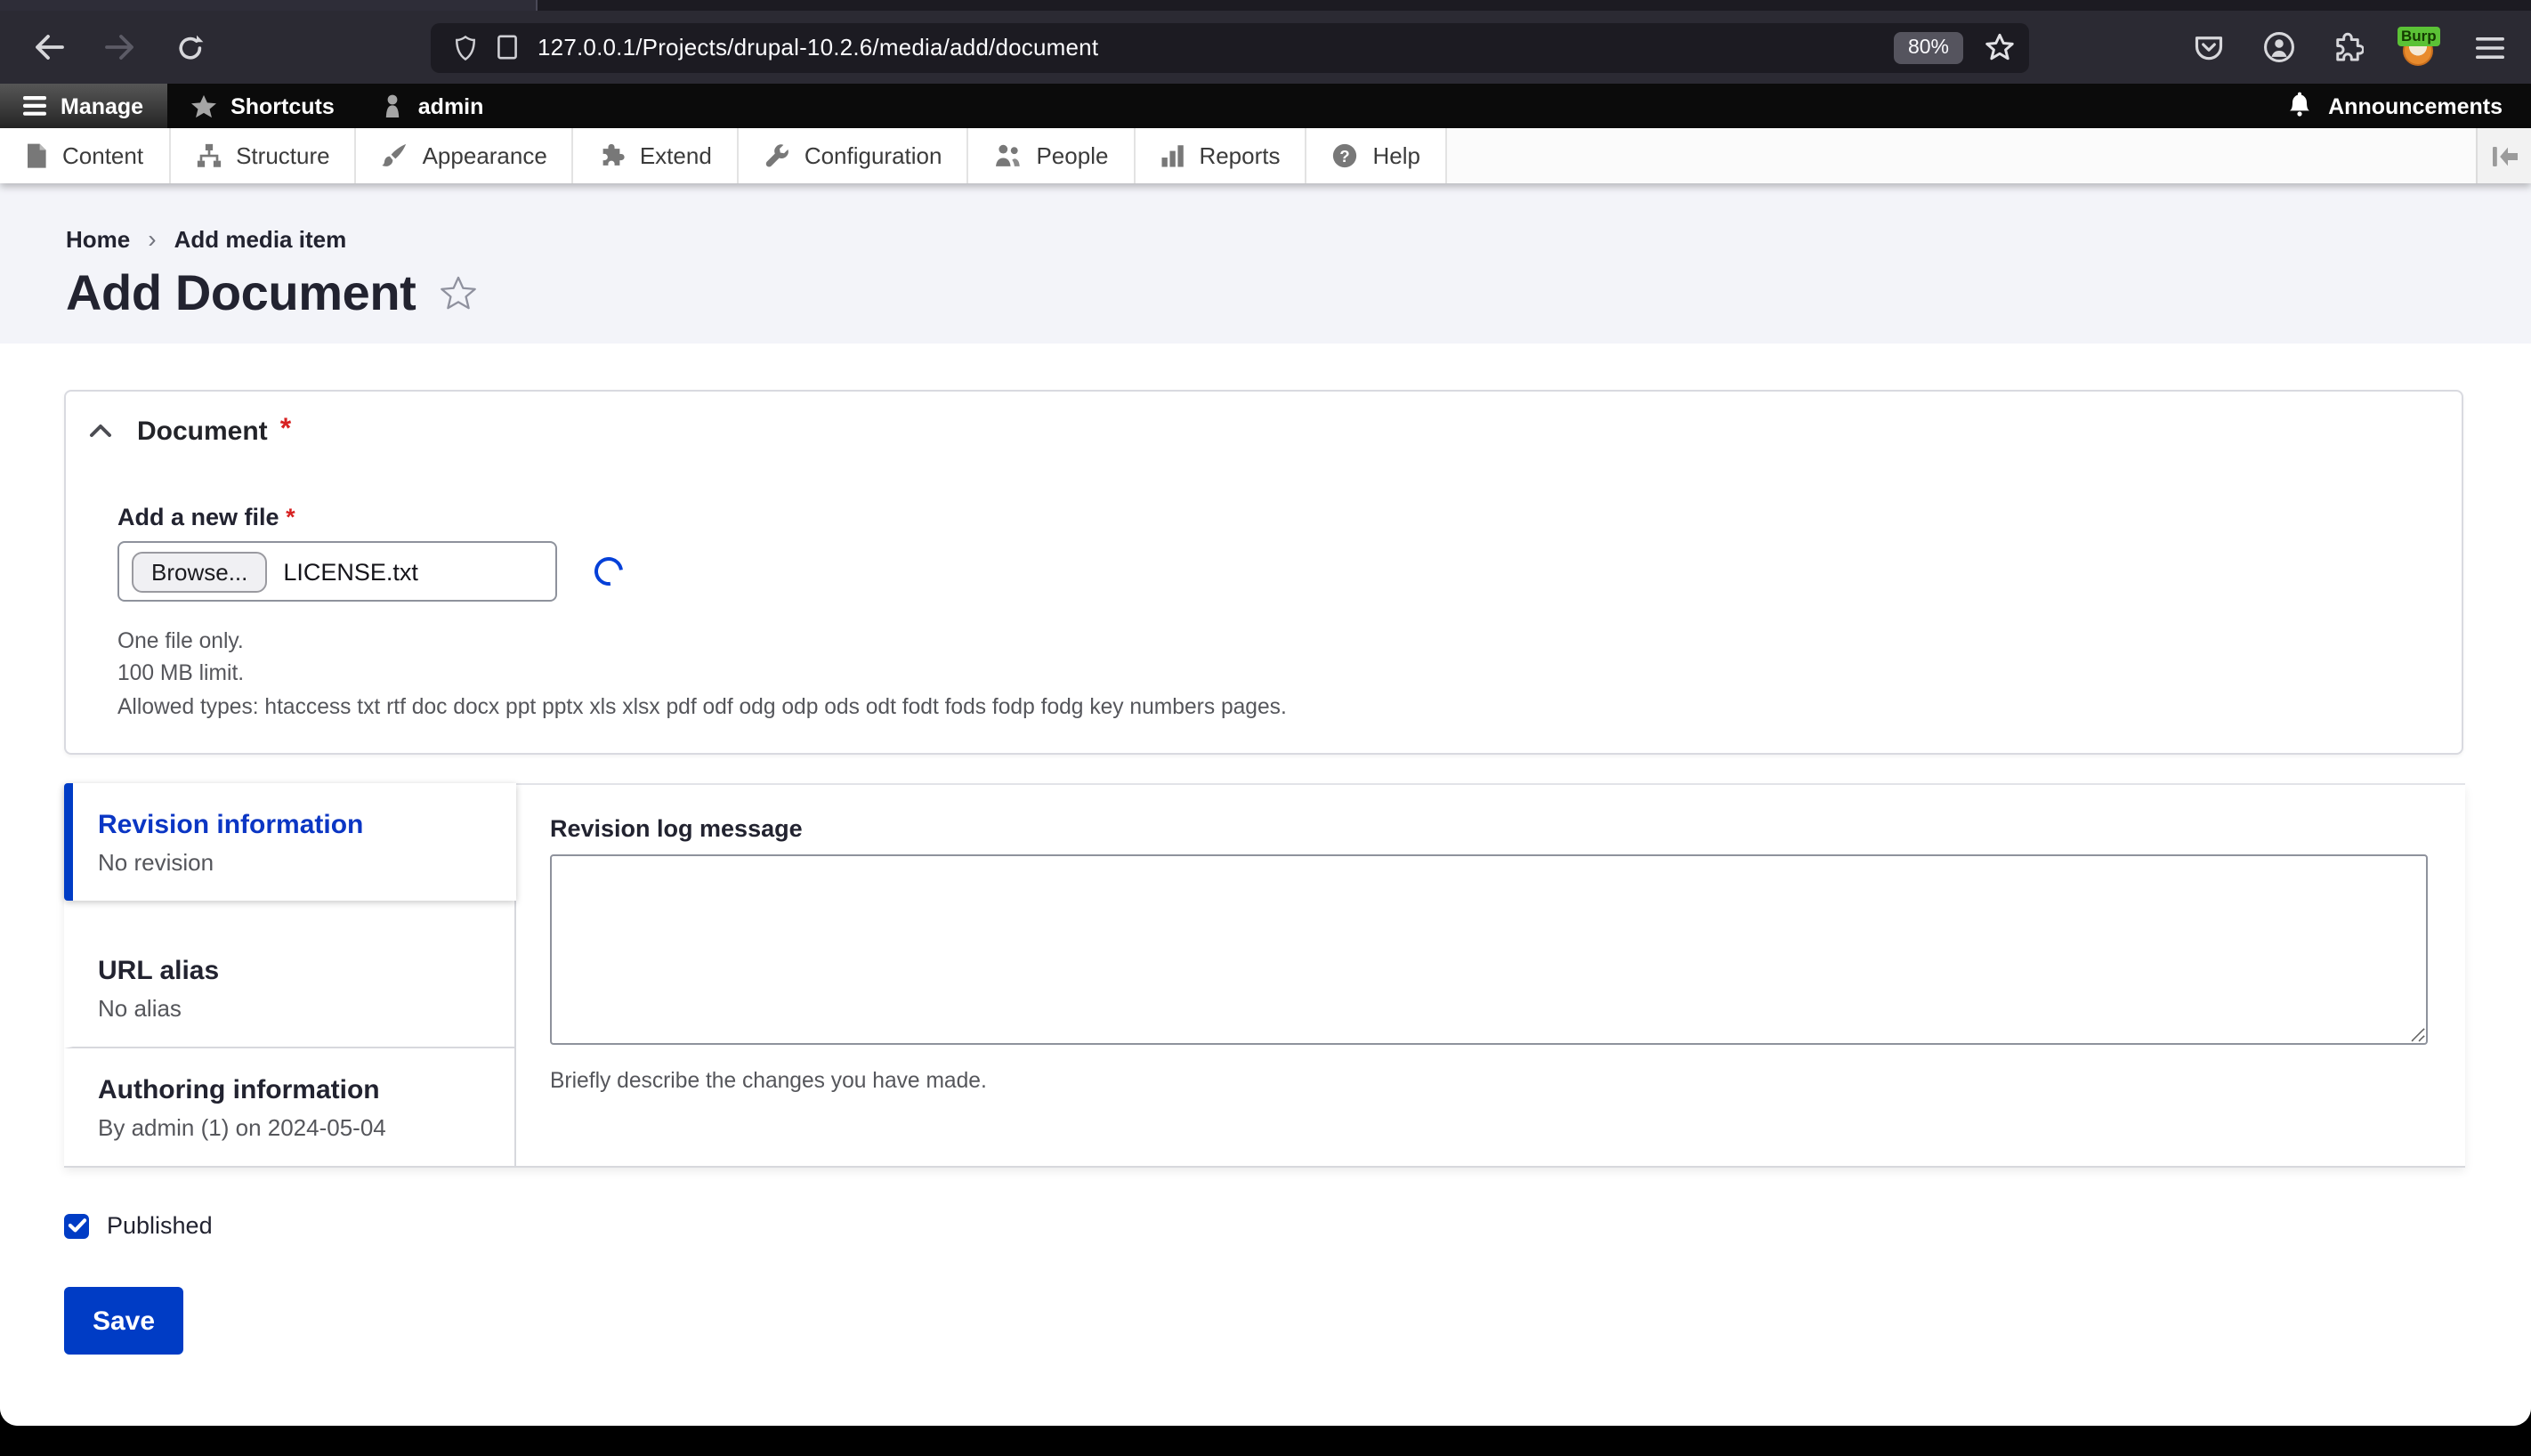  I want to click on menu-item-appearance: Appearance, so click(465, 155).